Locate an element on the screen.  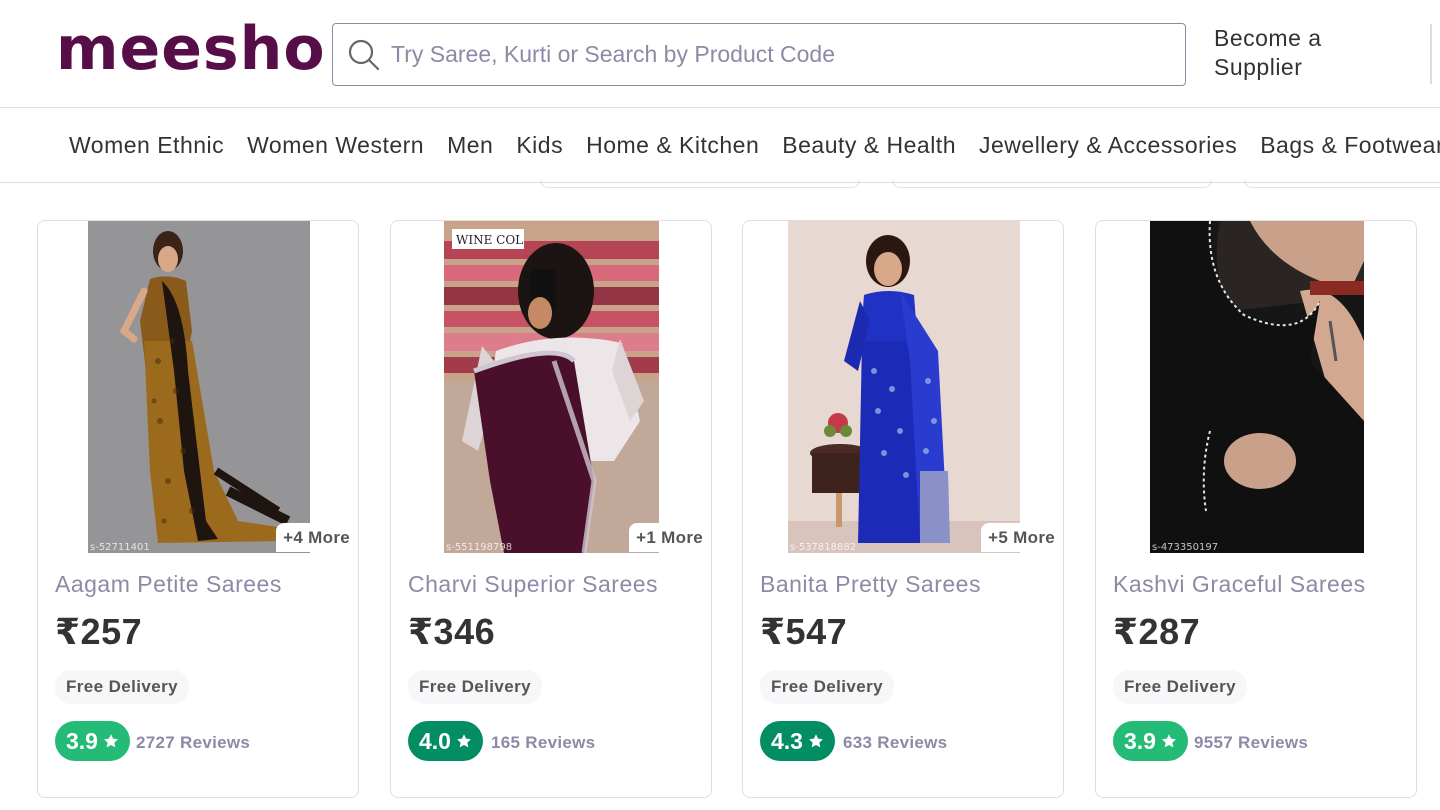
review-count: 2727 Reviews is located at coordinates (193, 742).